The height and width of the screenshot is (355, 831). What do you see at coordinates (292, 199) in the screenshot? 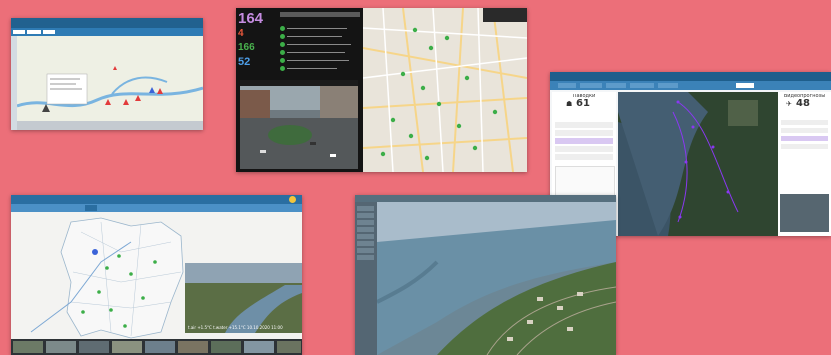
I see `sun-icon` at bounding box center [292, 199].